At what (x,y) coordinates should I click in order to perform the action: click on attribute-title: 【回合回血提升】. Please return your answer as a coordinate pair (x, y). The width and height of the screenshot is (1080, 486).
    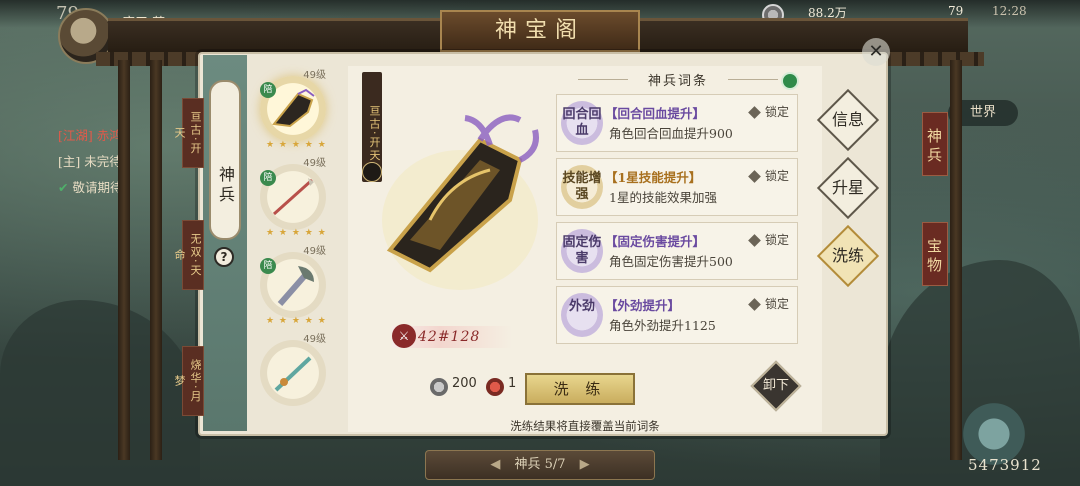
    Looking at the image, I should click on (655, 113).